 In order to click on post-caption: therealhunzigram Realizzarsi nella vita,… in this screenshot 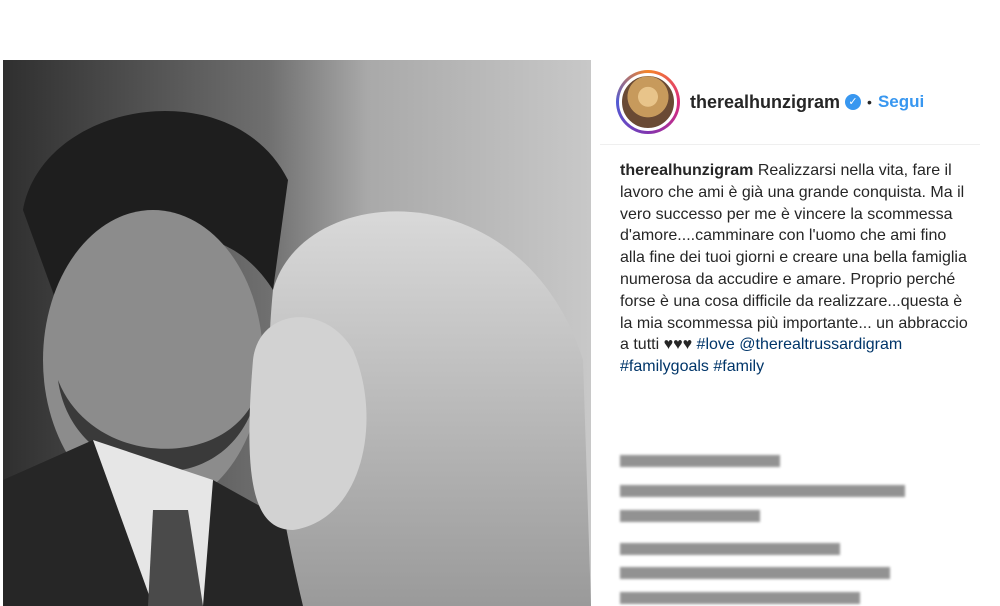, I will do `click(795, 269)`.